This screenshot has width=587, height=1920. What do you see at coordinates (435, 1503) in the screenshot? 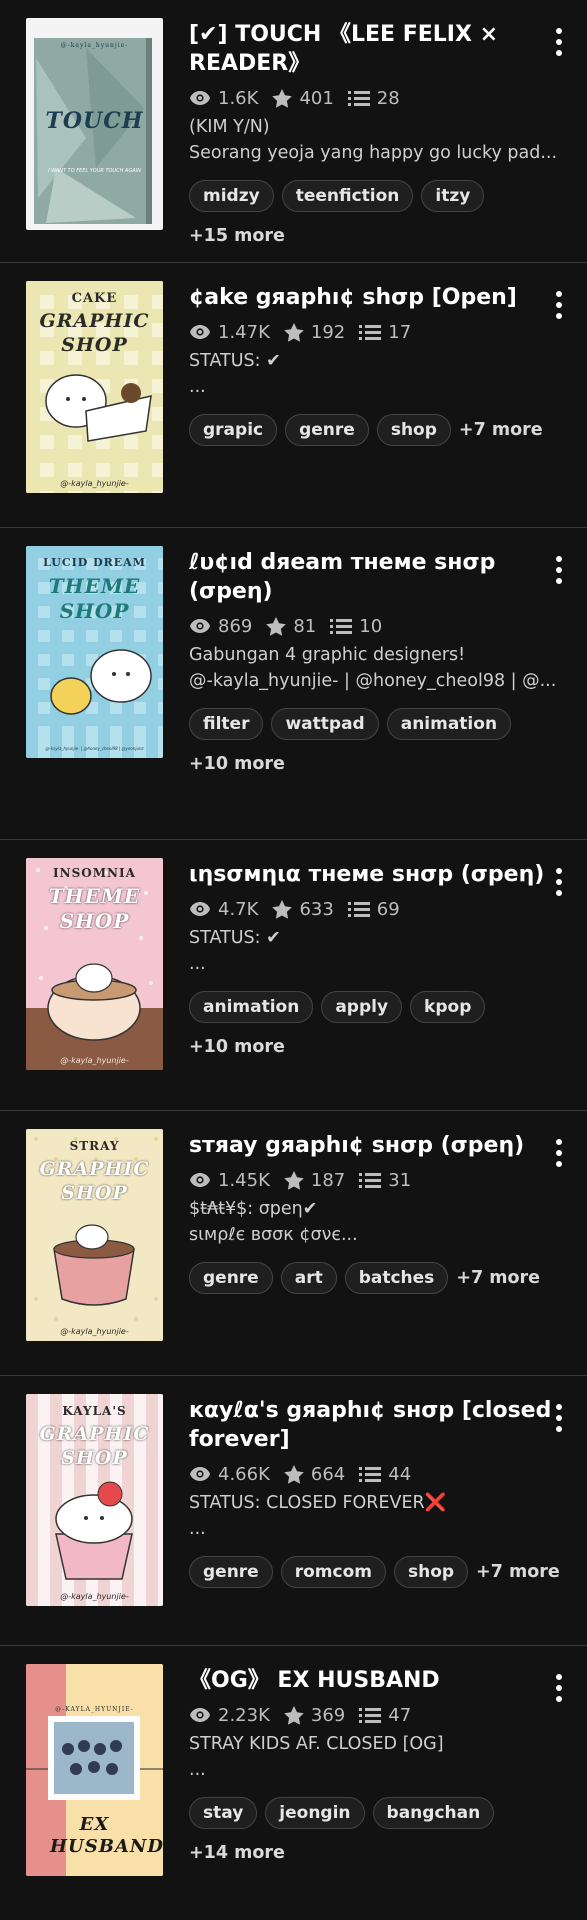
I see `cross-mark-icon: ❌` at bounding box center [435, 1503].